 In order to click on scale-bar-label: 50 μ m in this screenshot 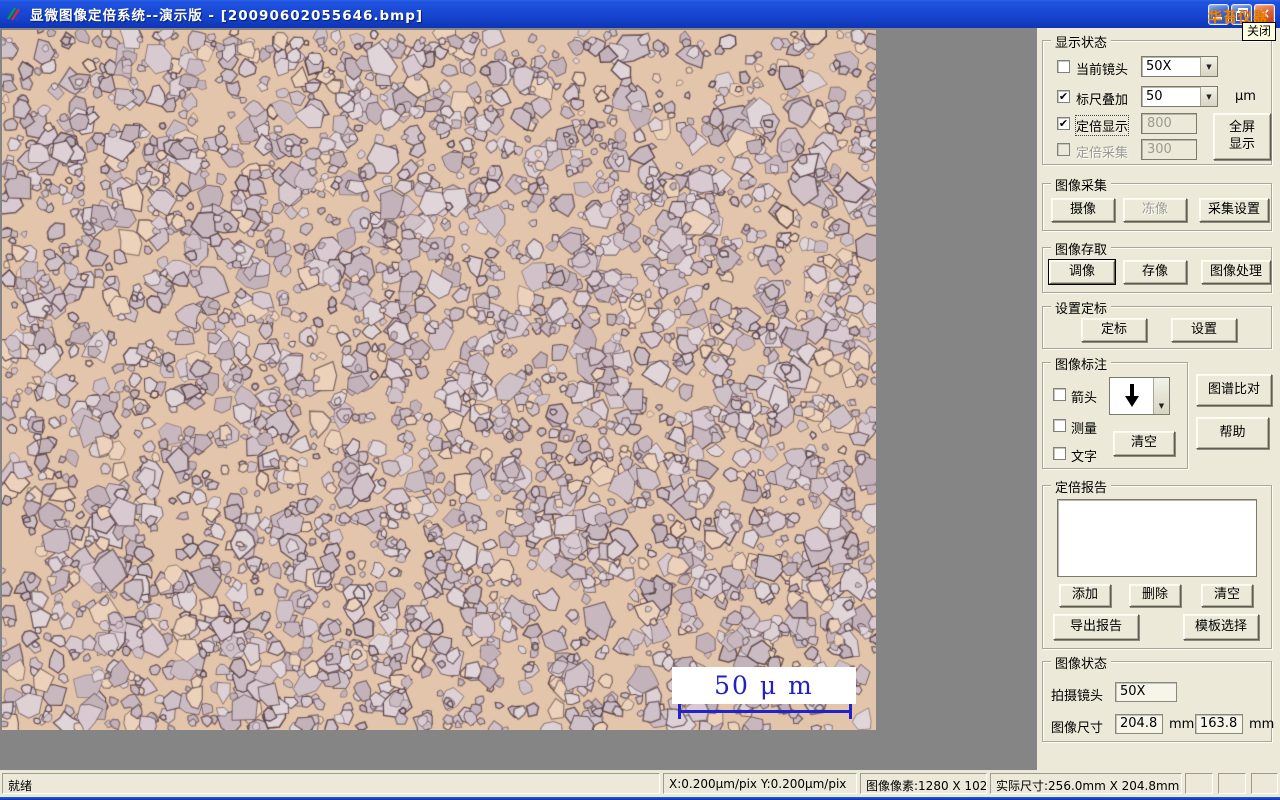, I will do `click(764, 685)`.